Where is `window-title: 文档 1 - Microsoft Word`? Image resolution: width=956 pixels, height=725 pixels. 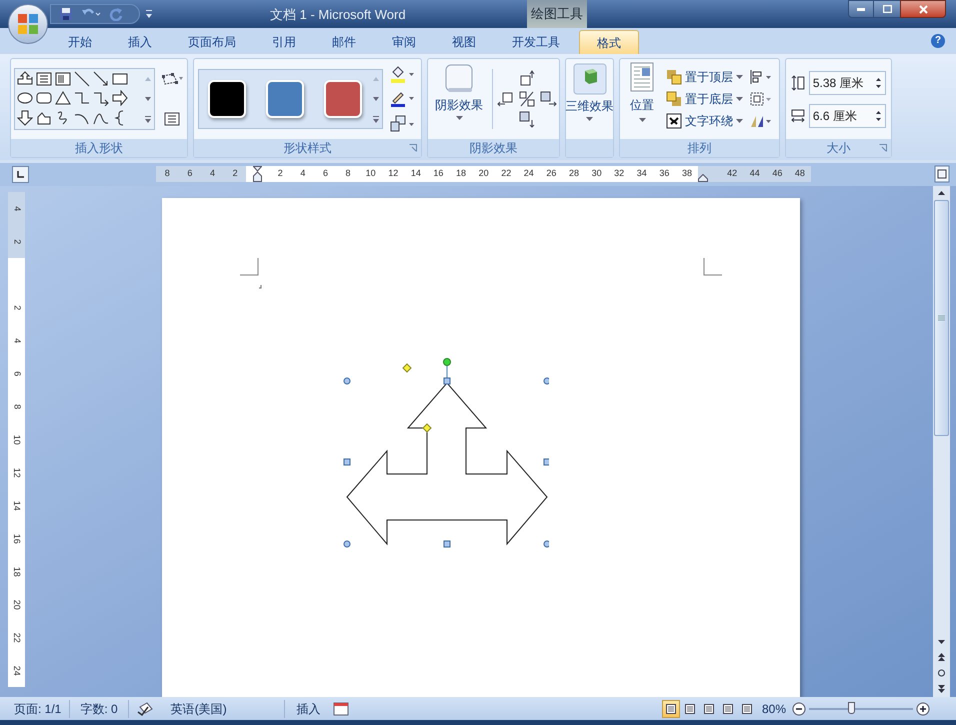
window-title: 文档 1 - Microsoft Word is located at coordinates (338, 15).